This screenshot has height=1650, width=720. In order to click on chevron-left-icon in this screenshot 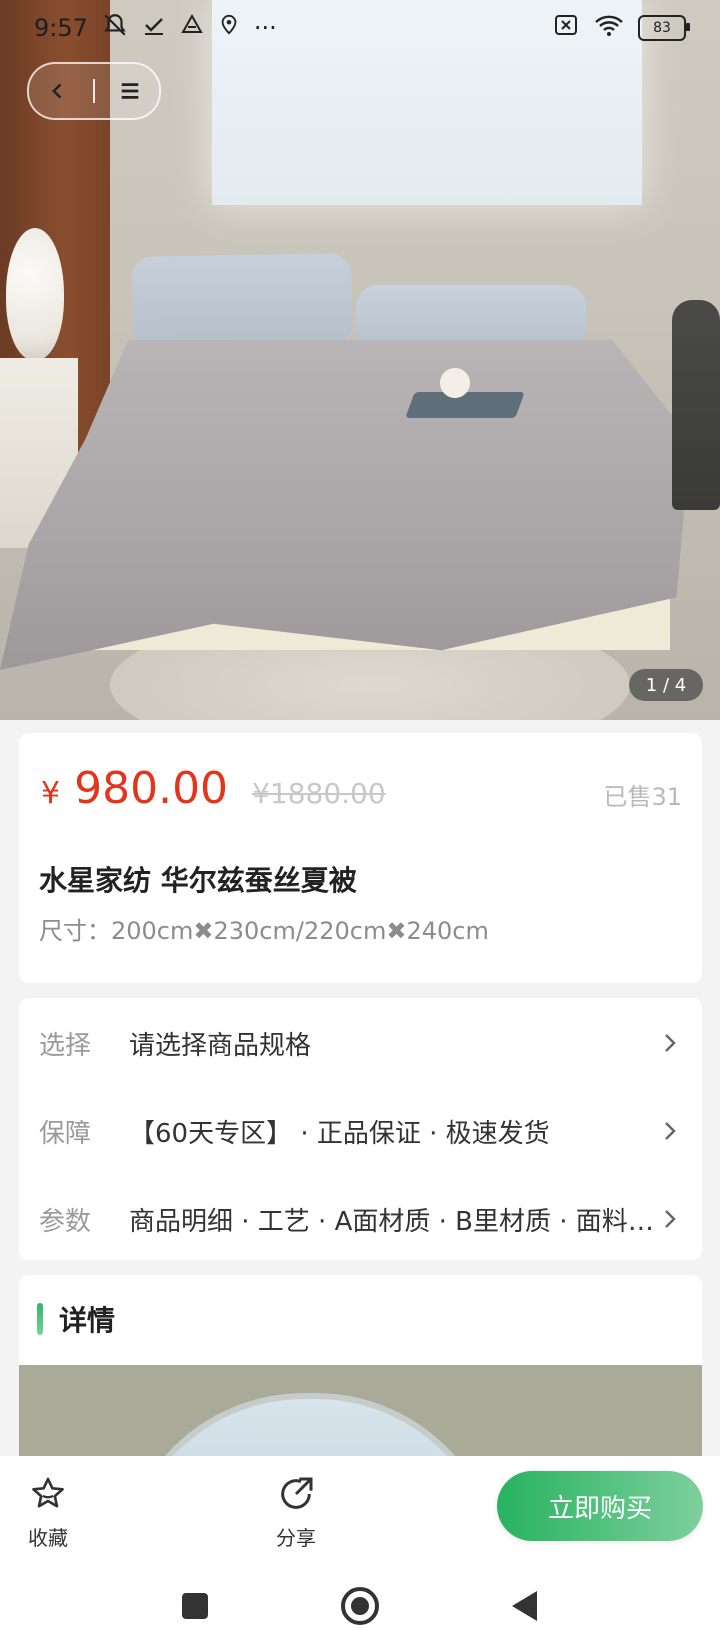, I will do `click(56, 91)`.